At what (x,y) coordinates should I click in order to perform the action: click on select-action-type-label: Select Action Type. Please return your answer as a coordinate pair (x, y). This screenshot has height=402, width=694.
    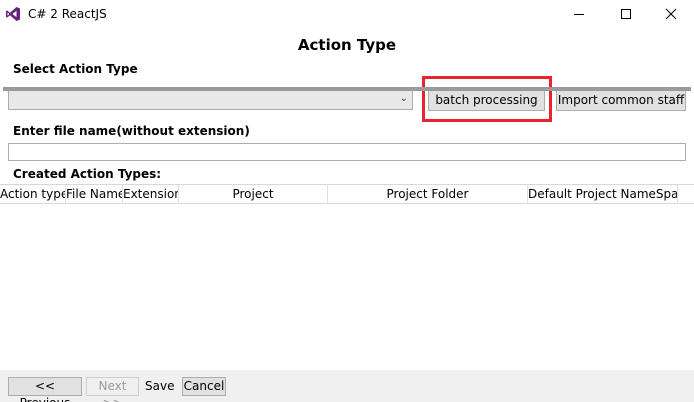
    Looking at the image, I should click on (75, 69).